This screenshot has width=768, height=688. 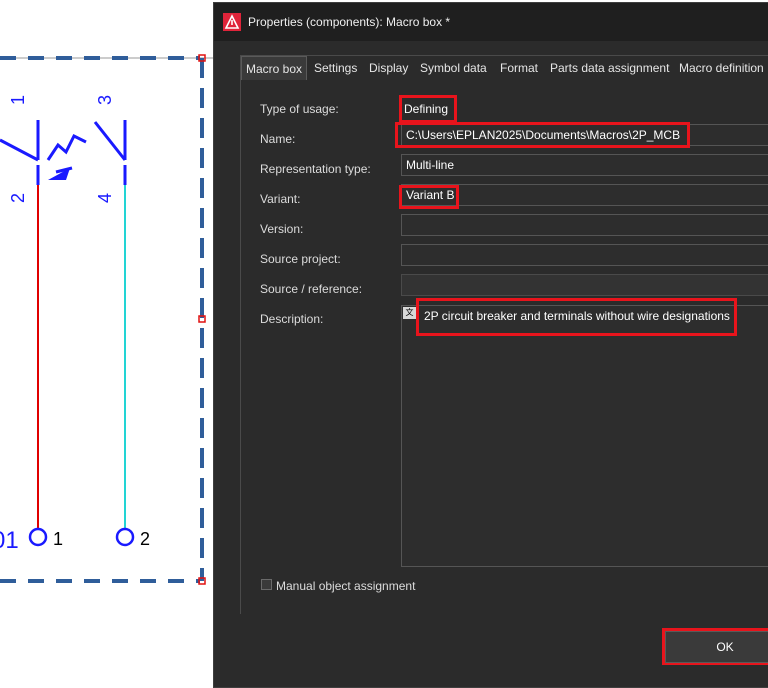 What do you see at coordinates (278, 139) in the screenshot?
I see `name-label: Name:` at bounding box center [278, 139].